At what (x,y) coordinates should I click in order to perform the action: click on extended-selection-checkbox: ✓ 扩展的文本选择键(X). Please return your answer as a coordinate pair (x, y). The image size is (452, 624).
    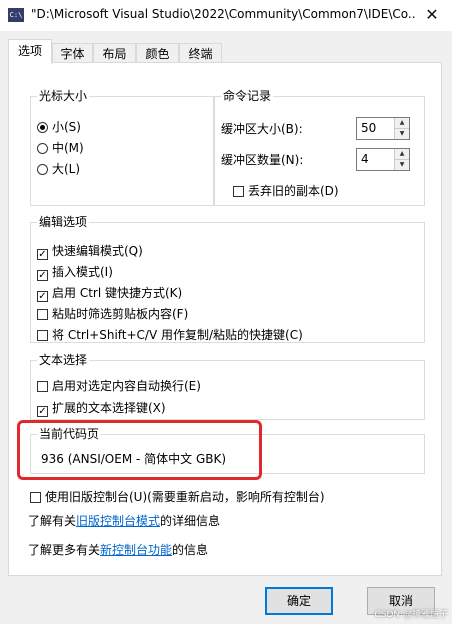
    Looking at the image, I should click on (101, 408).